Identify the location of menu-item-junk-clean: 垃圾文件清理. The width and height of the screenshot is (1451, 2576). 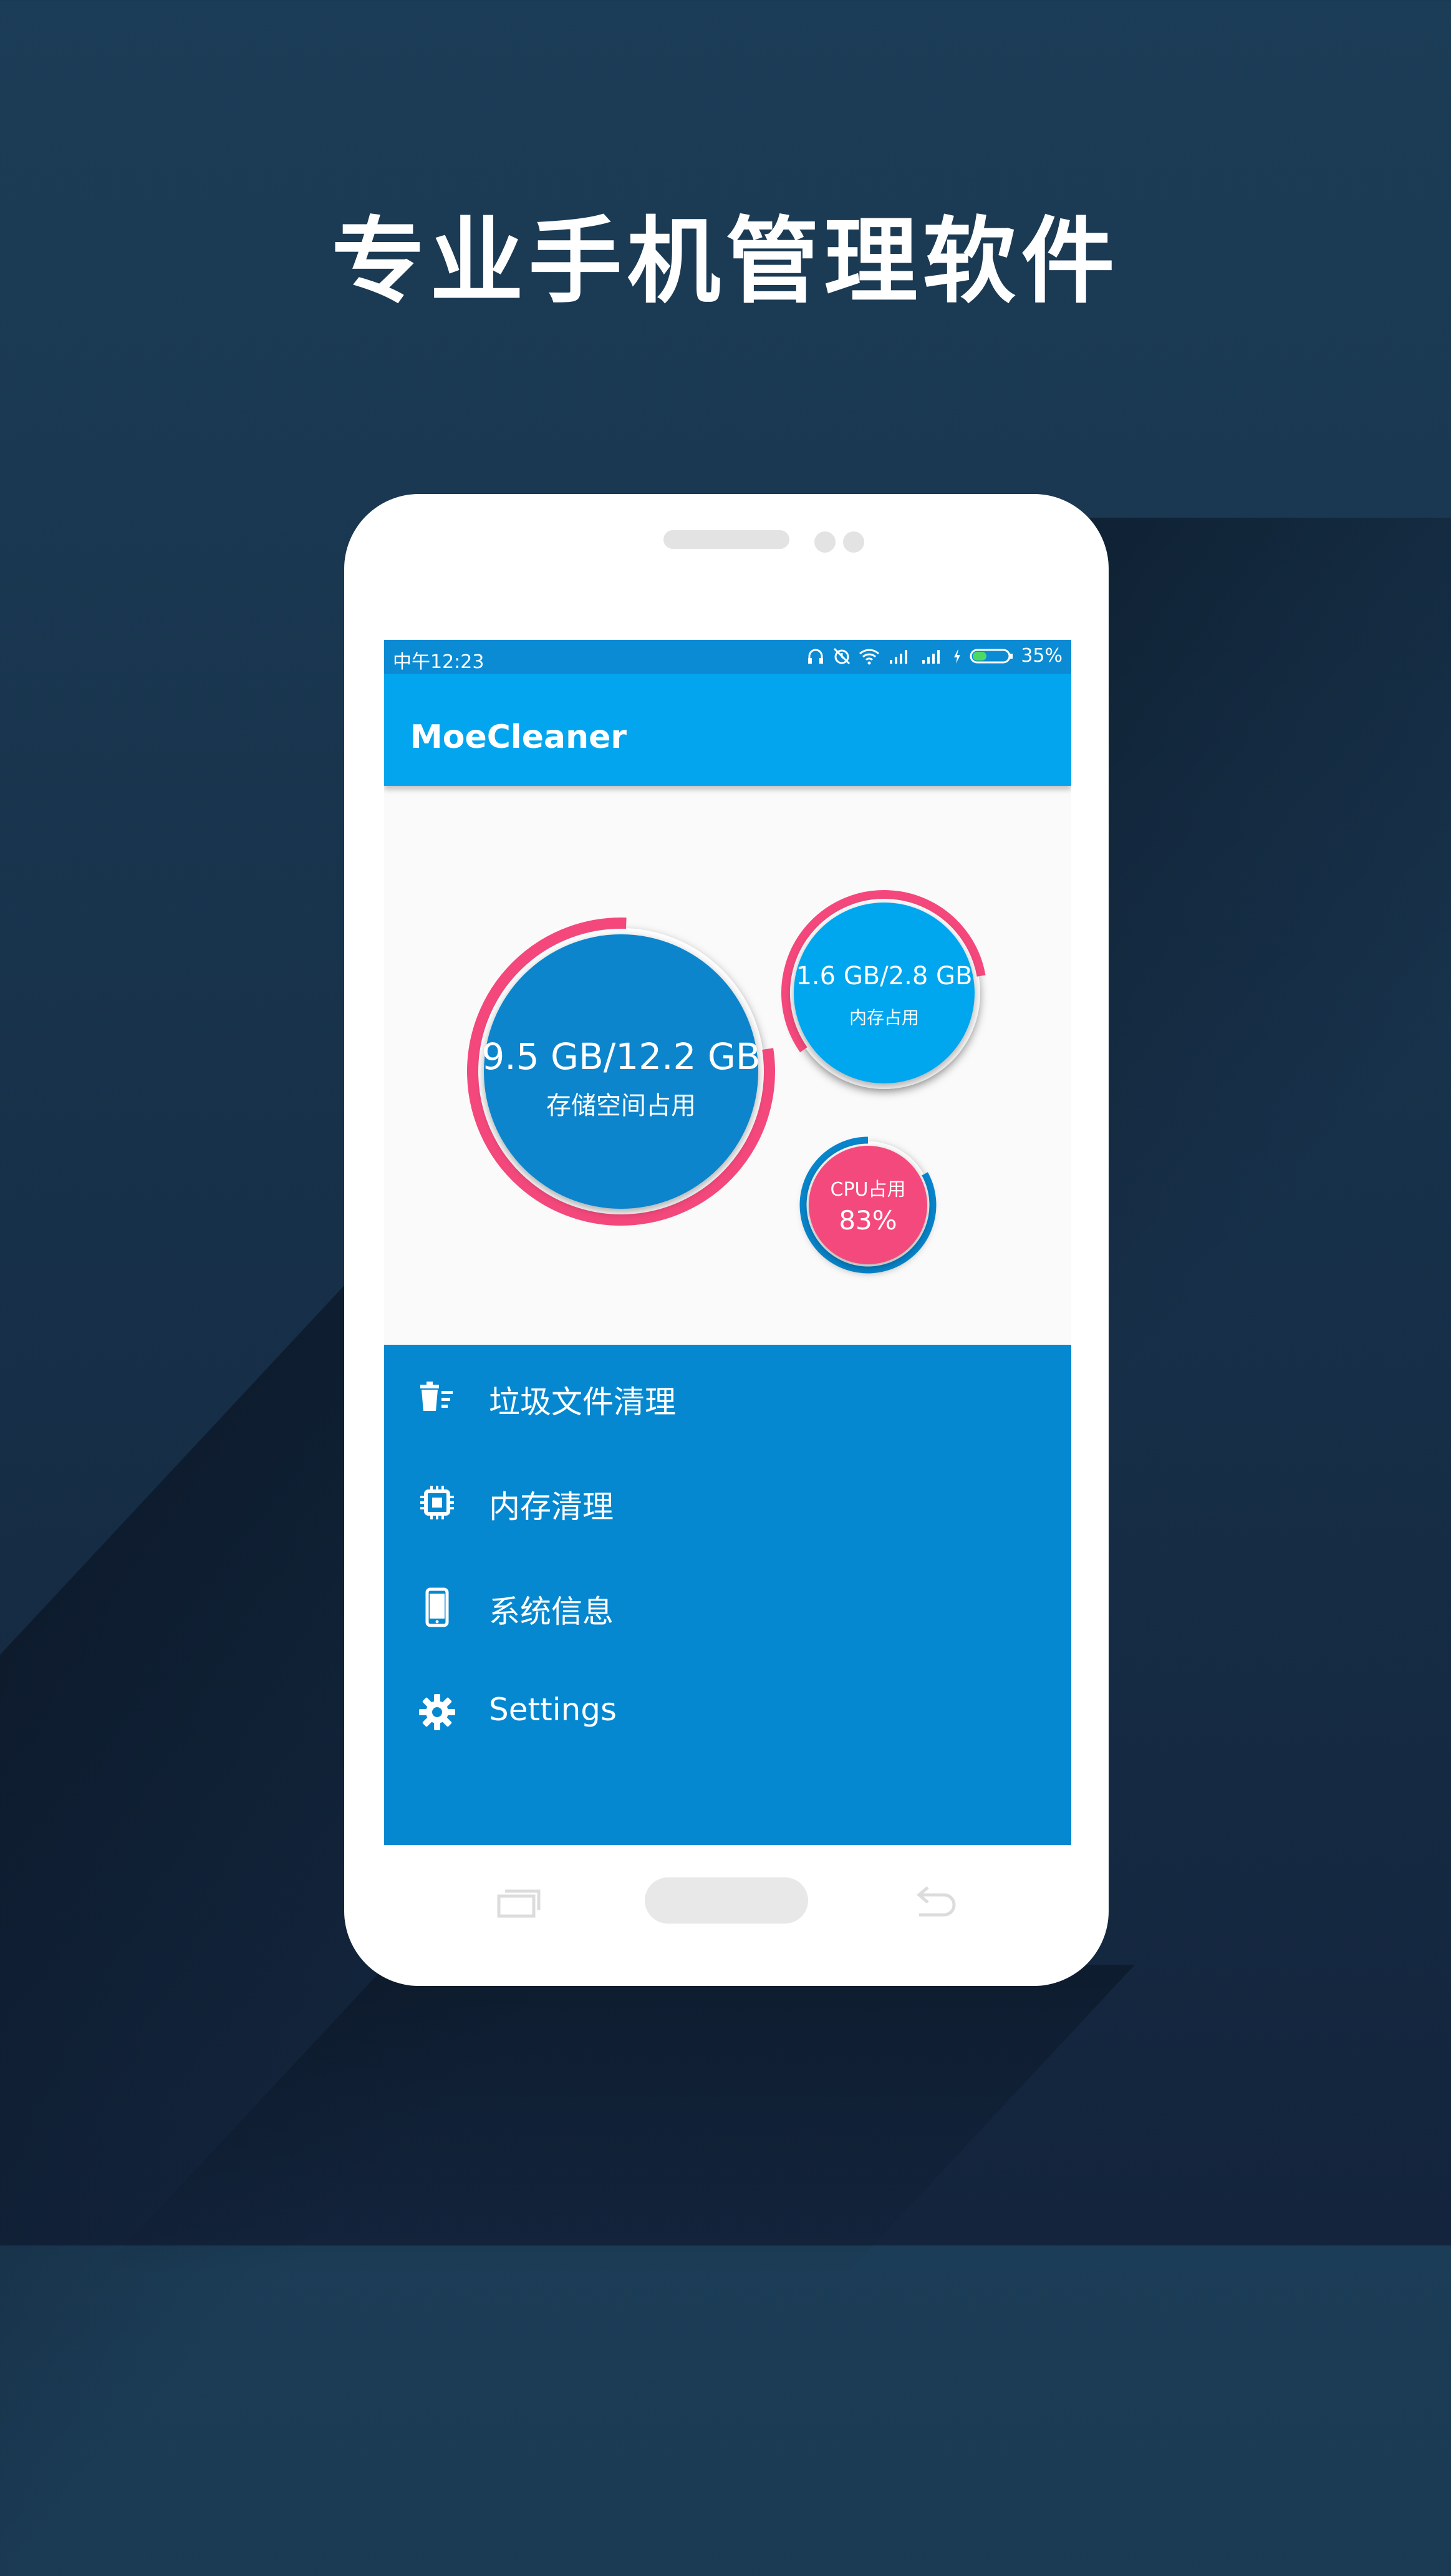
(727, 1397).